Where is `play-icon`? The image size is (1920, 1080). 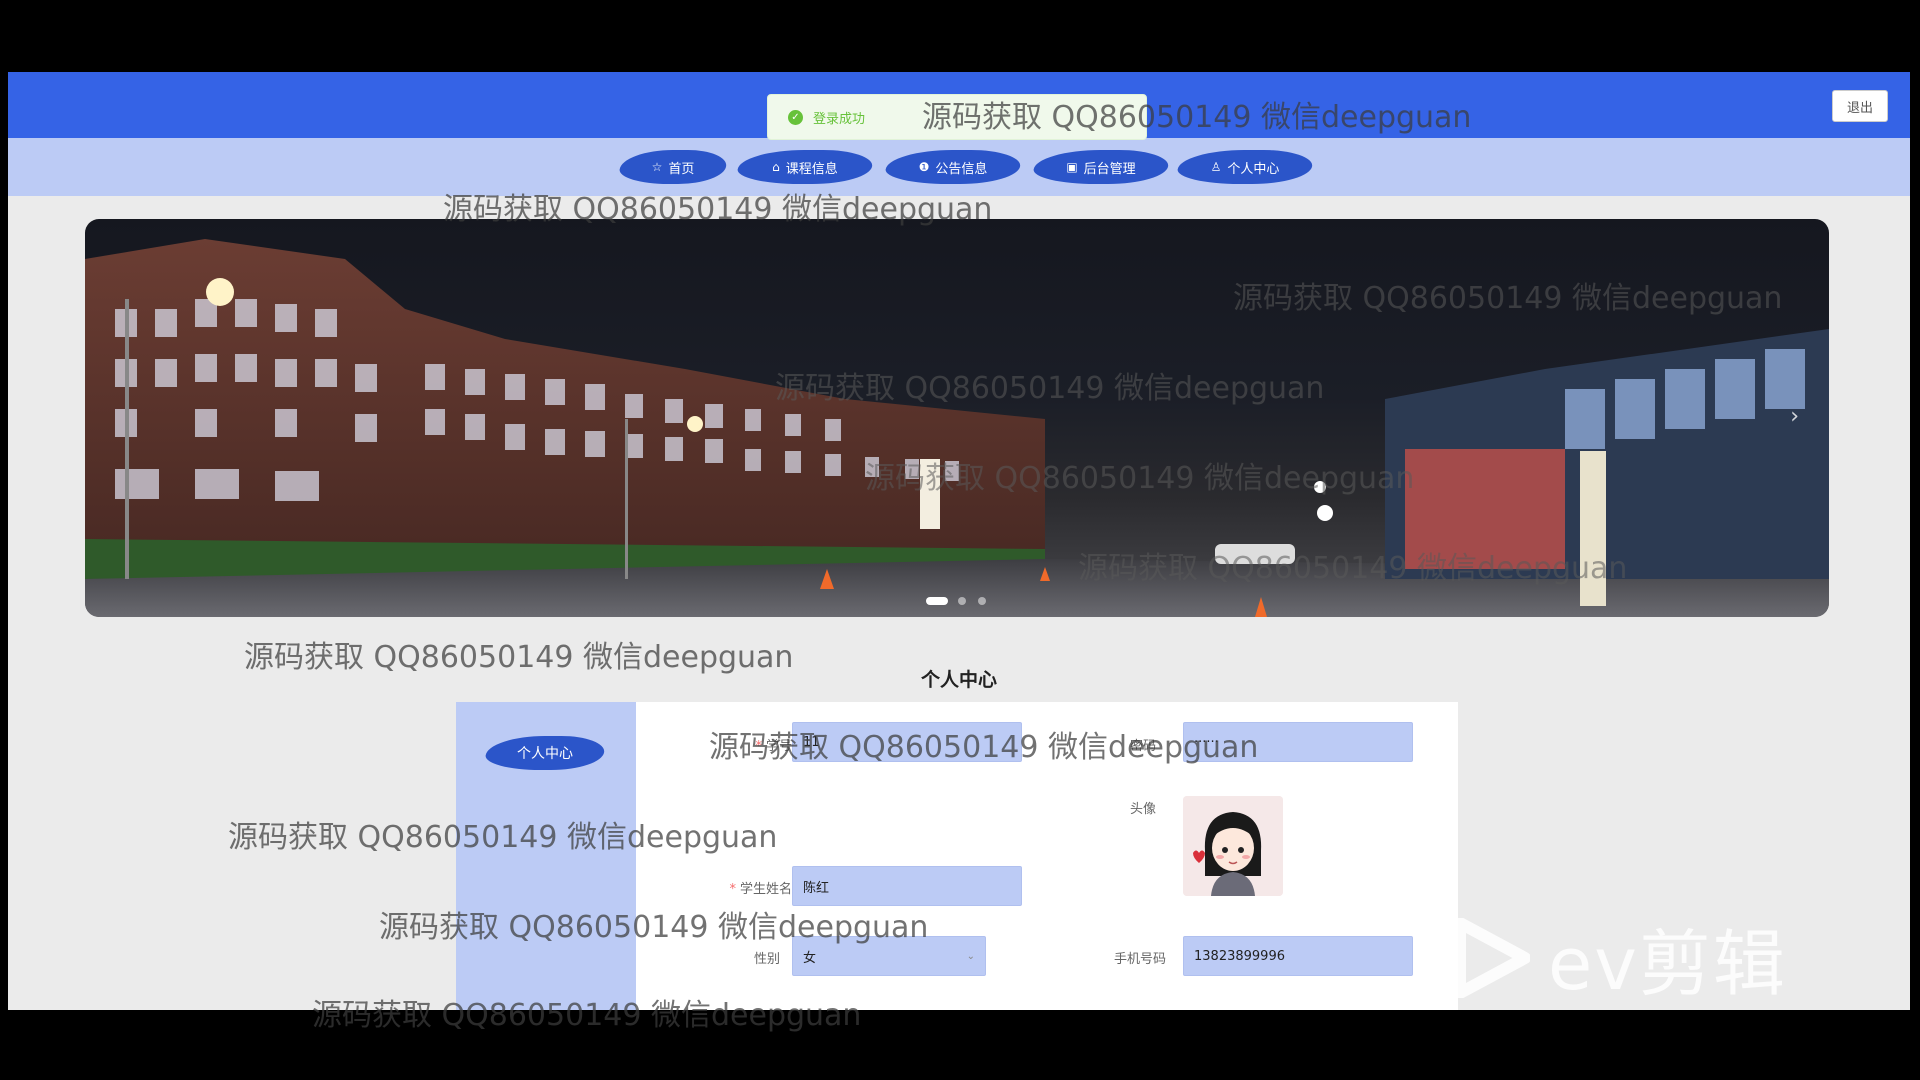 play-icon is located at coordinates (1492, 957).